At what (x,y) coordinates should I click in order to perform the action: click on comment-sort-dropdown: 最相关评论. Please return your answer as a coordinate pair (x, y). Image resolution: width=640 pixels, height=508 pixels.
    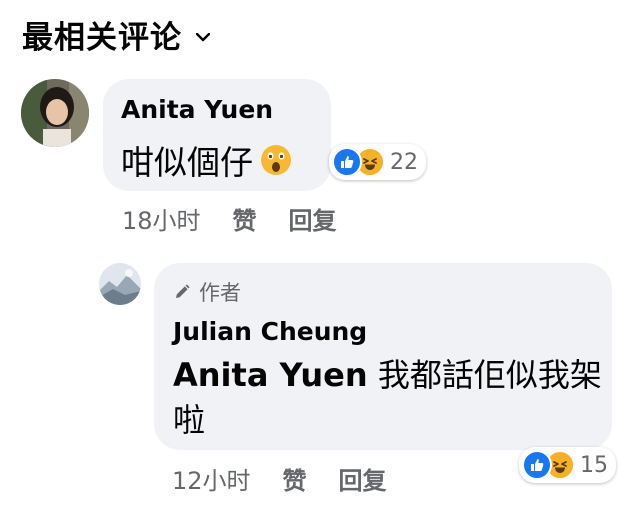
    Looking at the image, I should click on (116, 34).